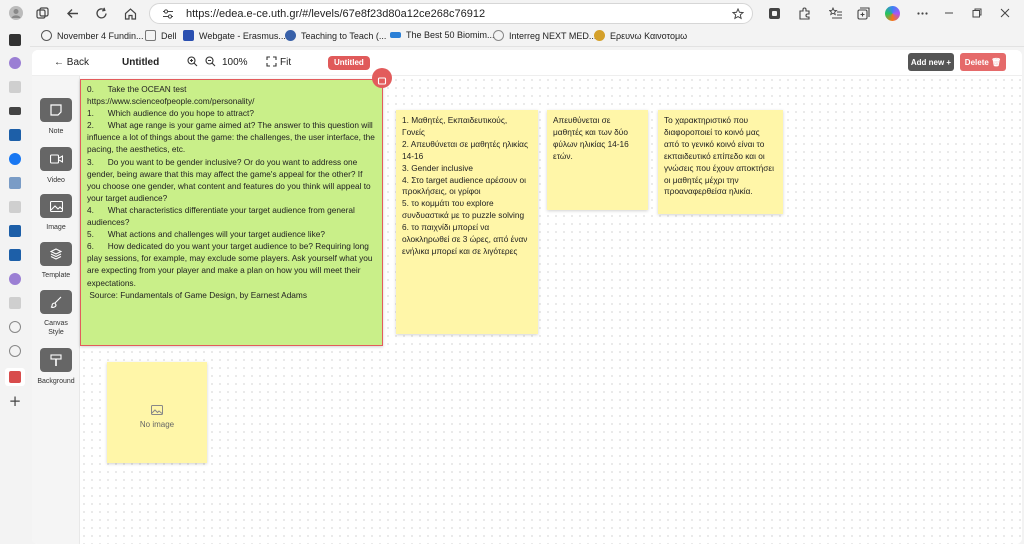 The width and height of the screenshot is (1024, 544). What do you see at coordinates (56, 360) in the screenshot?
I see `paint-roller-icon` at bounding box center [56, 360].